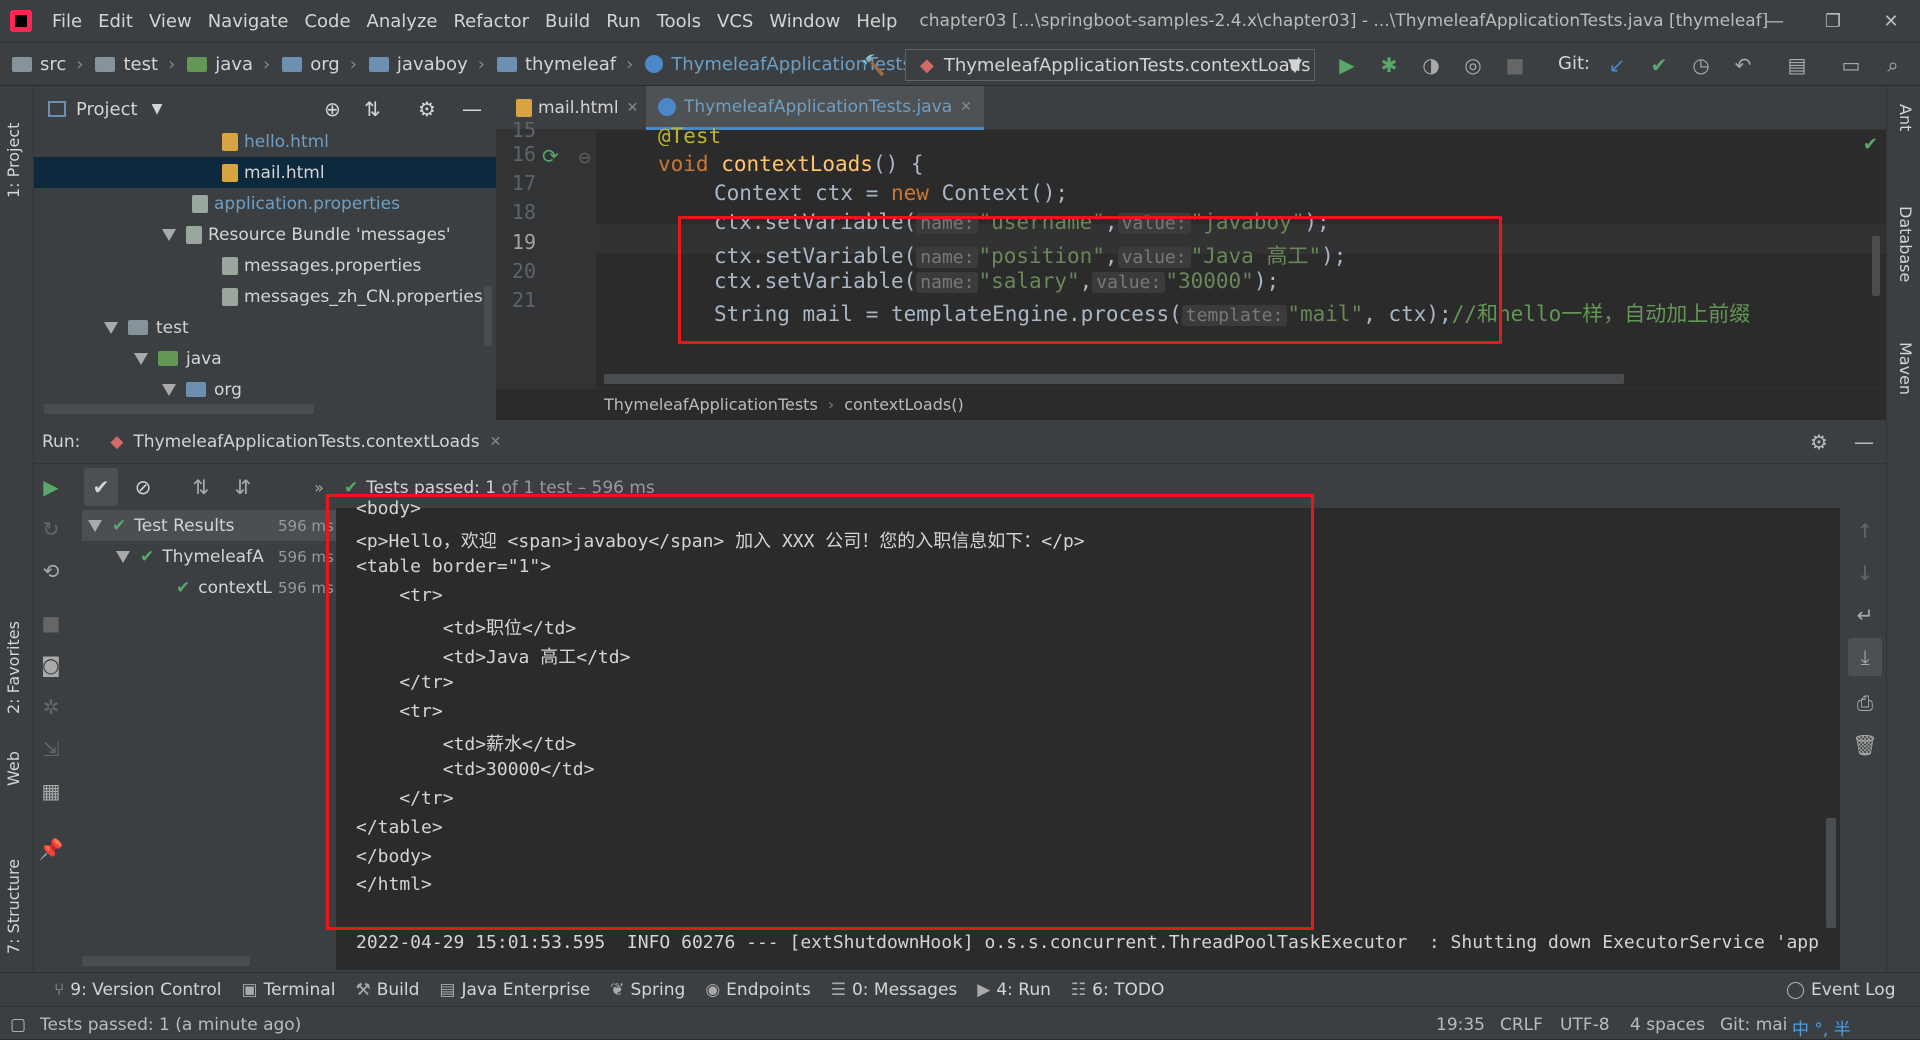 The width and height of the screenshot is (1920, 1040). Describe the element at coordinates (491, 21) in the screenshot. I see `menu-refactor: Refactor` at that location.